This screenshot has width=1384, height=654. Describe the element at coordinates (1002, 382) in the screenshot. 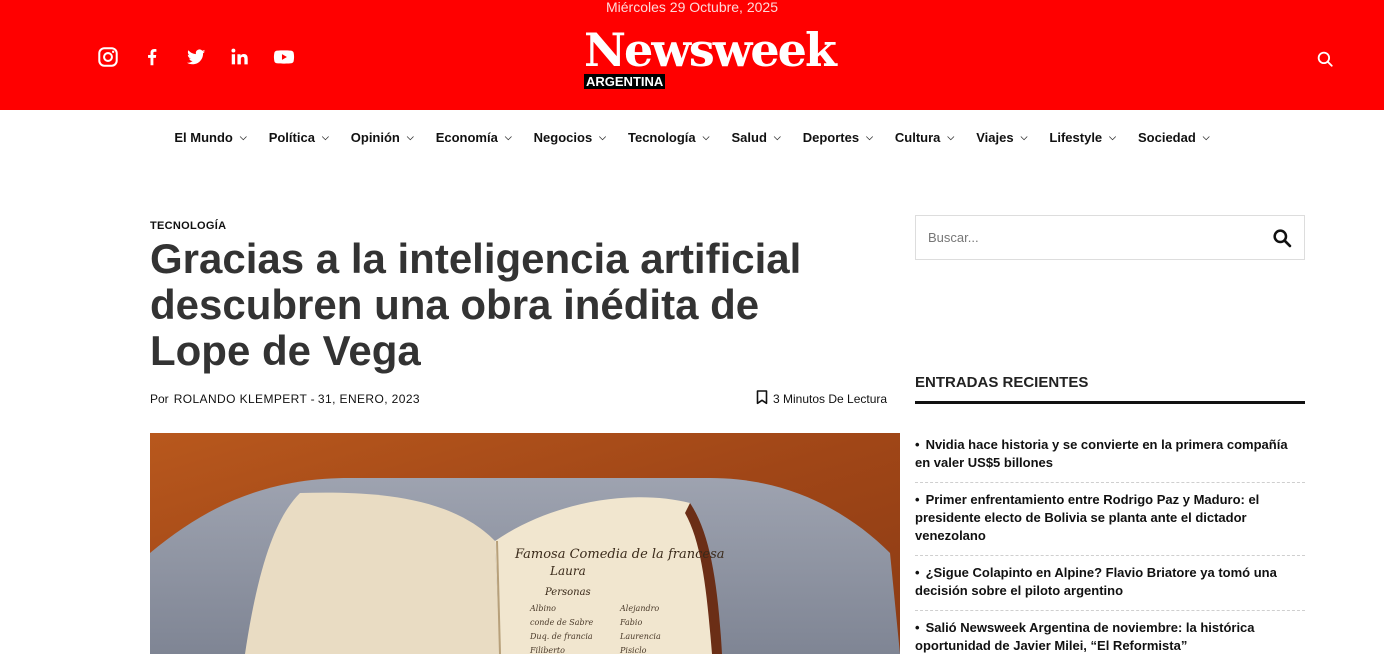

I see `recent-posts-heading: ENTRADAS RECIENTES` at that location.